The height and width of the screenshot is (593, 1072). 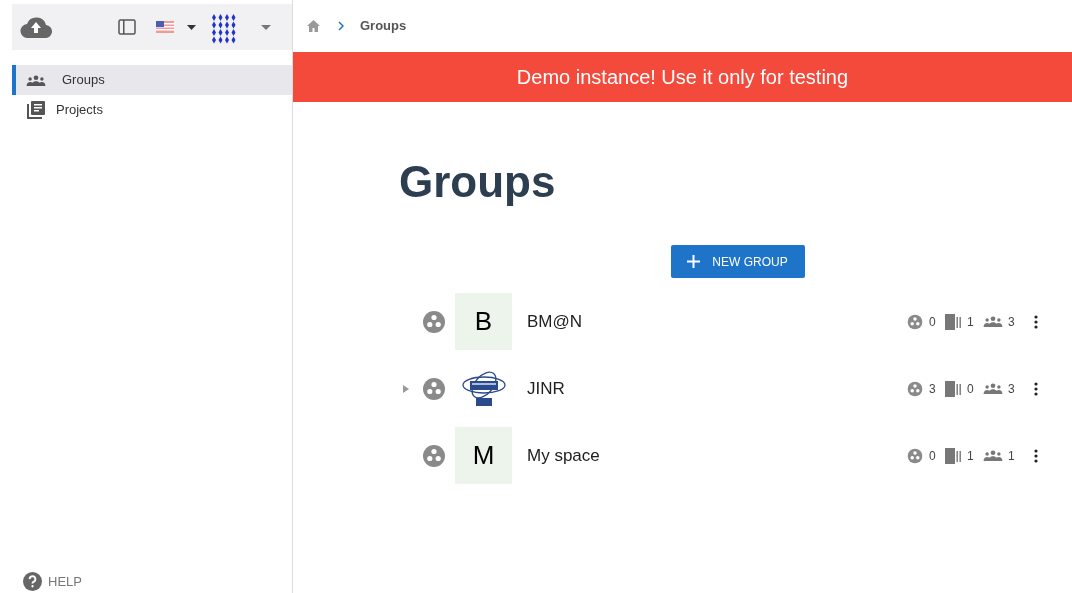 I want to click on sidebar-item: Groups, so click(x=152, y=80).